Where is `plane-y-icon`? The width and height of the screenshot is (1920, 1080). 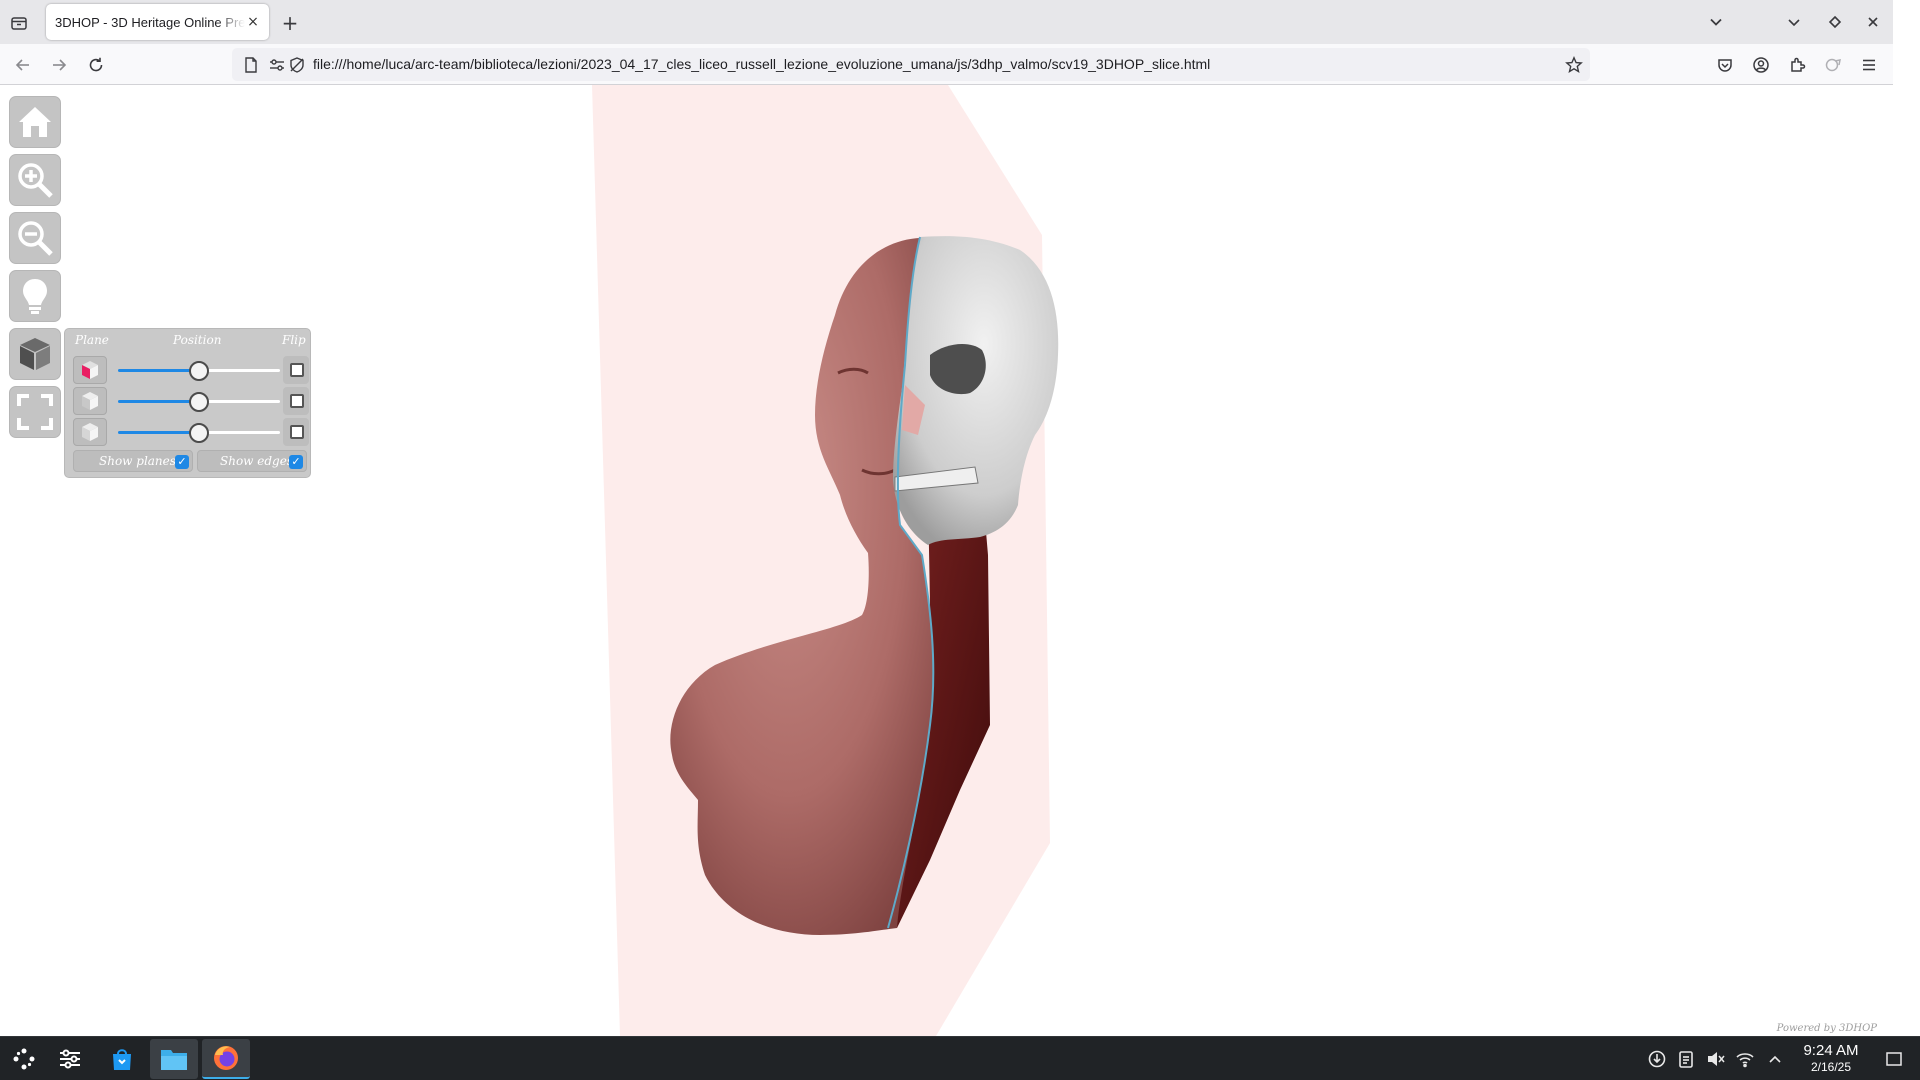 plane-y-icon is located at coordinates (90, 401).